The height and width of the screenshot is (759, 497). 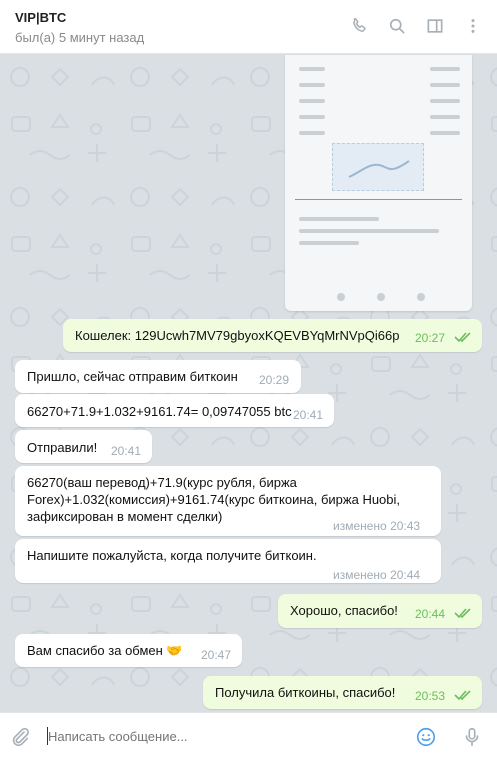 I want to click on attach-icon, so click(x=20, y=737).